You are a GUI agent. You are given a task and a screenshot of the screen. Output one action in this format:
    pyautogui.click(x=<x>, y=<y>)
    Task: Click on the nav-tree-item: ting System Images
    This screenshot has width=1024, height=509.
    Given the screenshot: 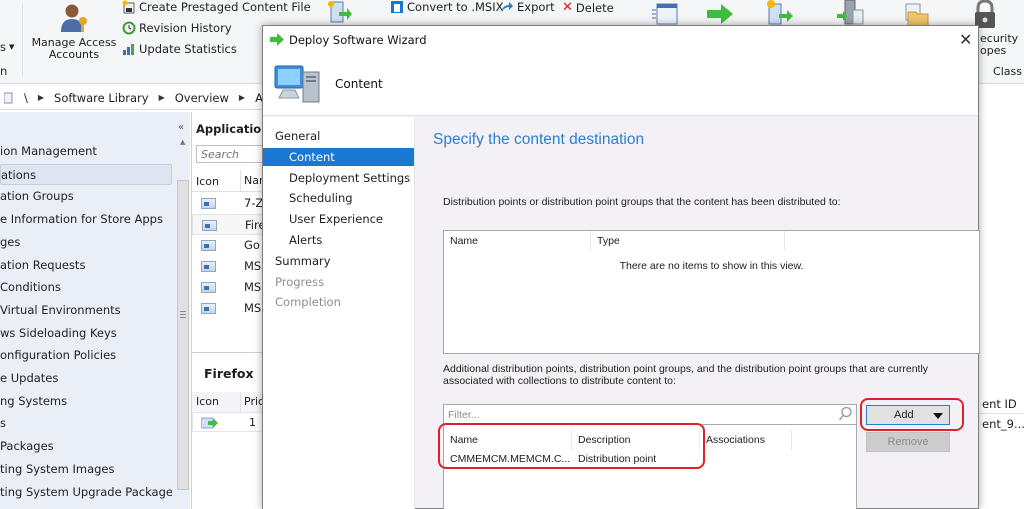 What is the action you would take?
    pyautogui.click(x=86, y=469)
    